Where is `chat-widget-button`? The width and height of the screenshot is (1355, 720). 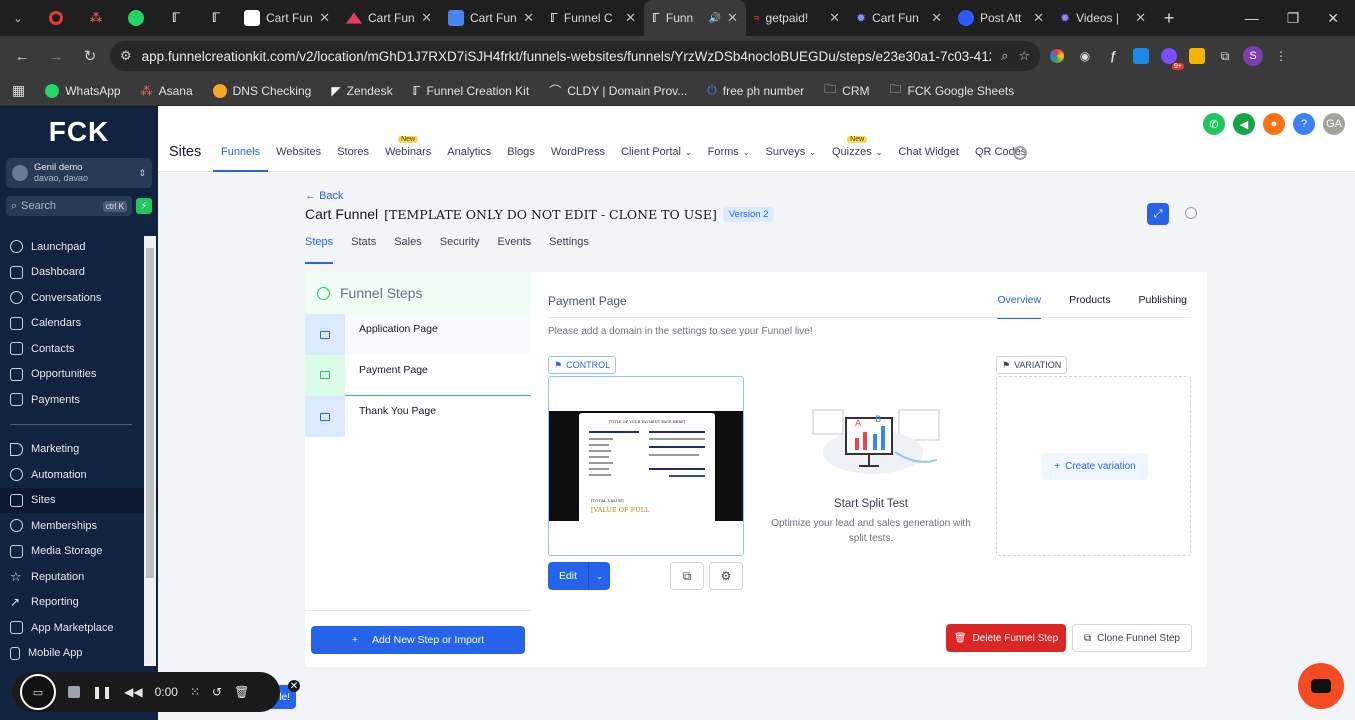
chat-widget-button is located at coordinates (1321, 686).